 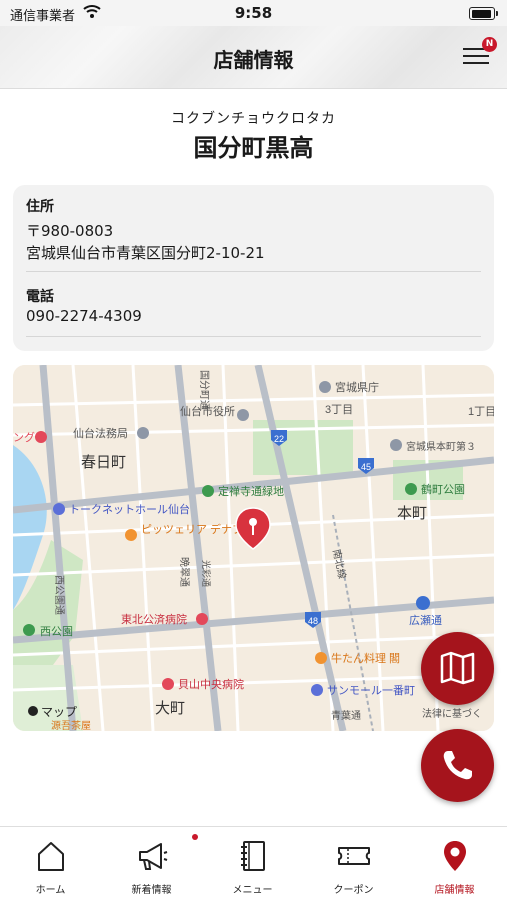 What do you see at coordinates (339, 410) in the screenshot?
I see `map-label-chome3: 3丁目` at bounding box center [339, 410].